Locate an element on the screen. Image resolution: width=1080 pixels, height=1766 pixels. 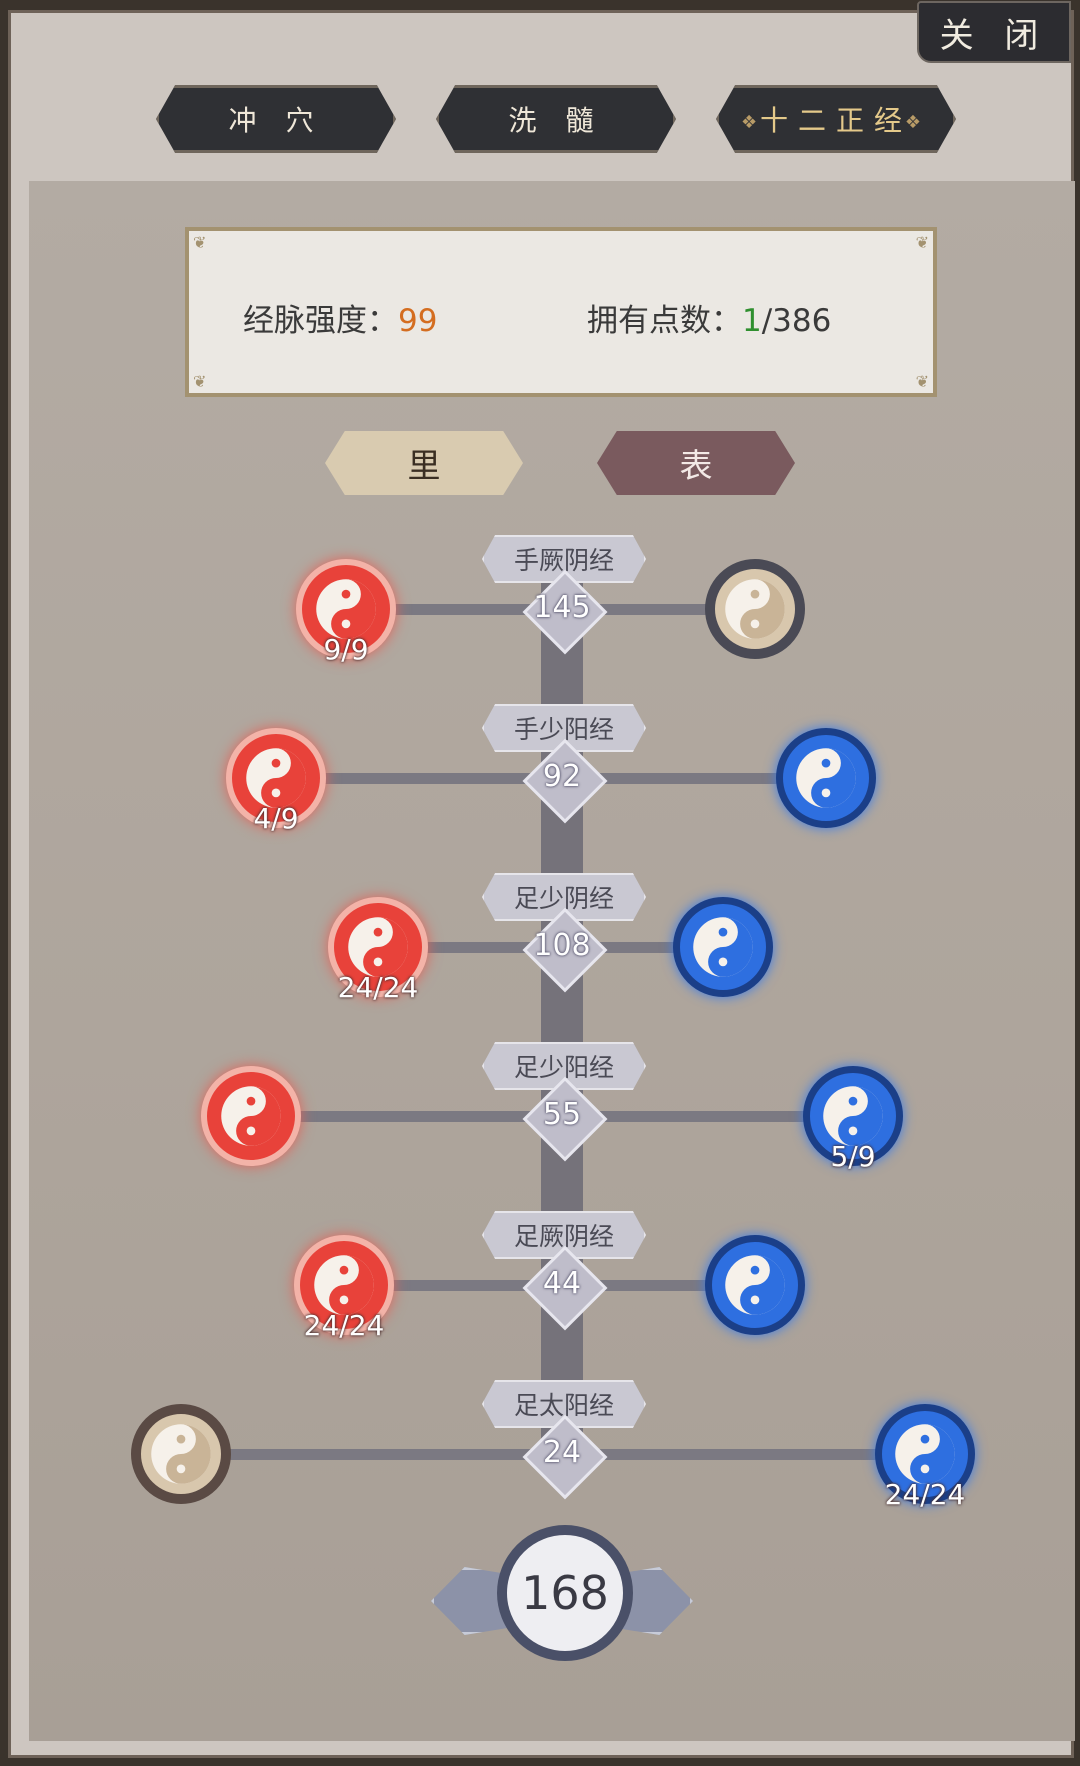
acupoint-count: 4/9 is located at coordinates (276, 818).